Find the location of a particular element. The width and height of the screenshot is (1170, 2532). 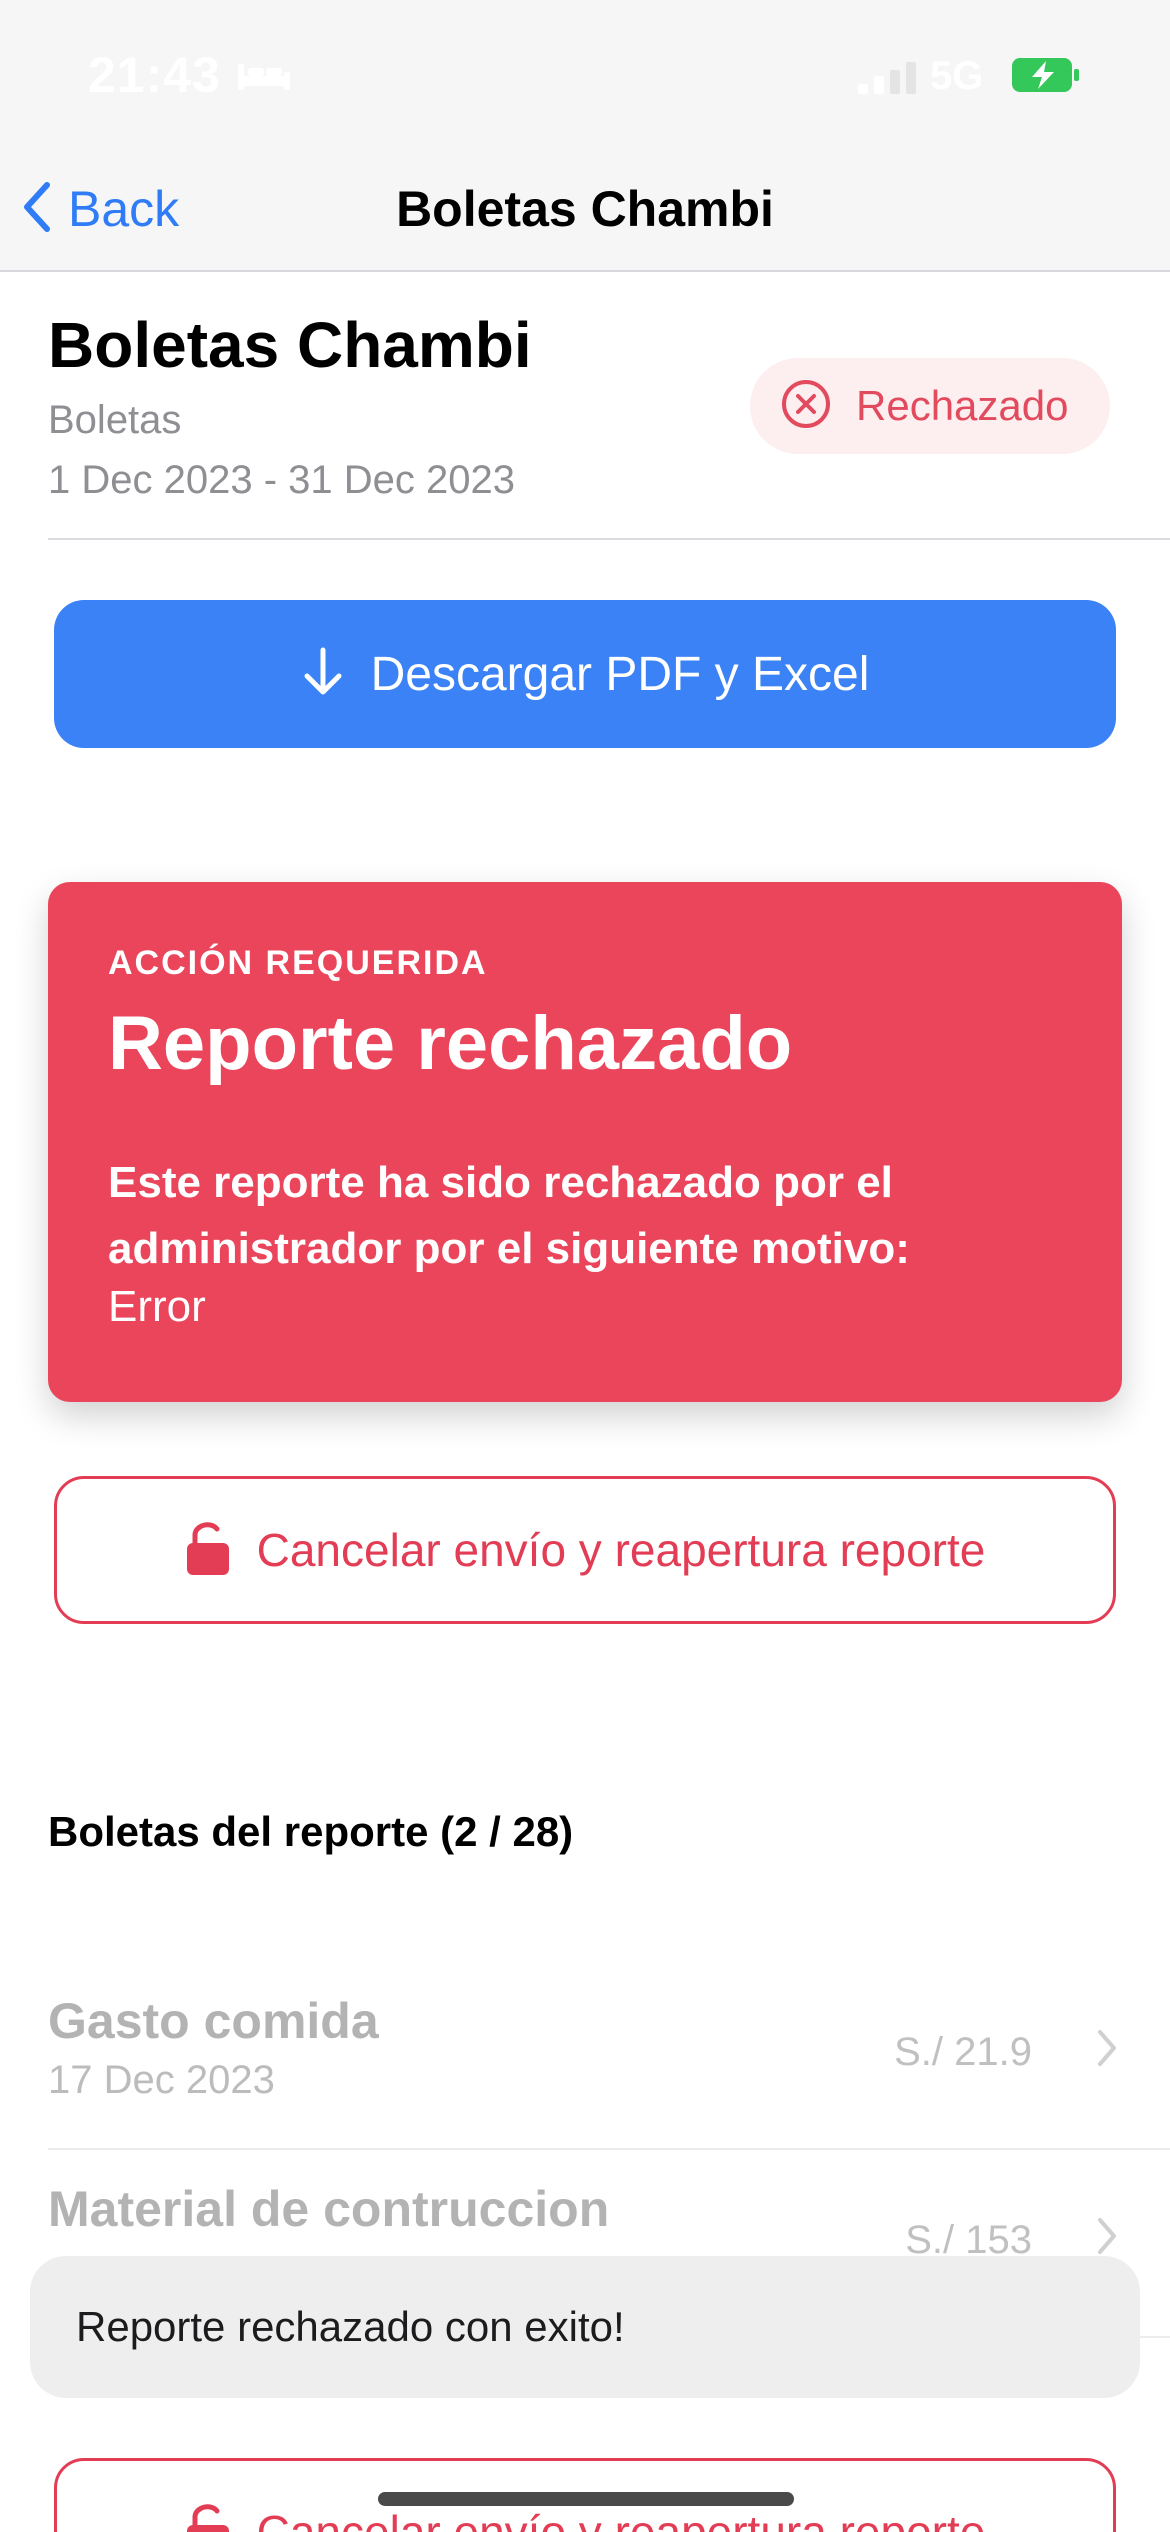

signal-icon is located at coordinates (889, 80).